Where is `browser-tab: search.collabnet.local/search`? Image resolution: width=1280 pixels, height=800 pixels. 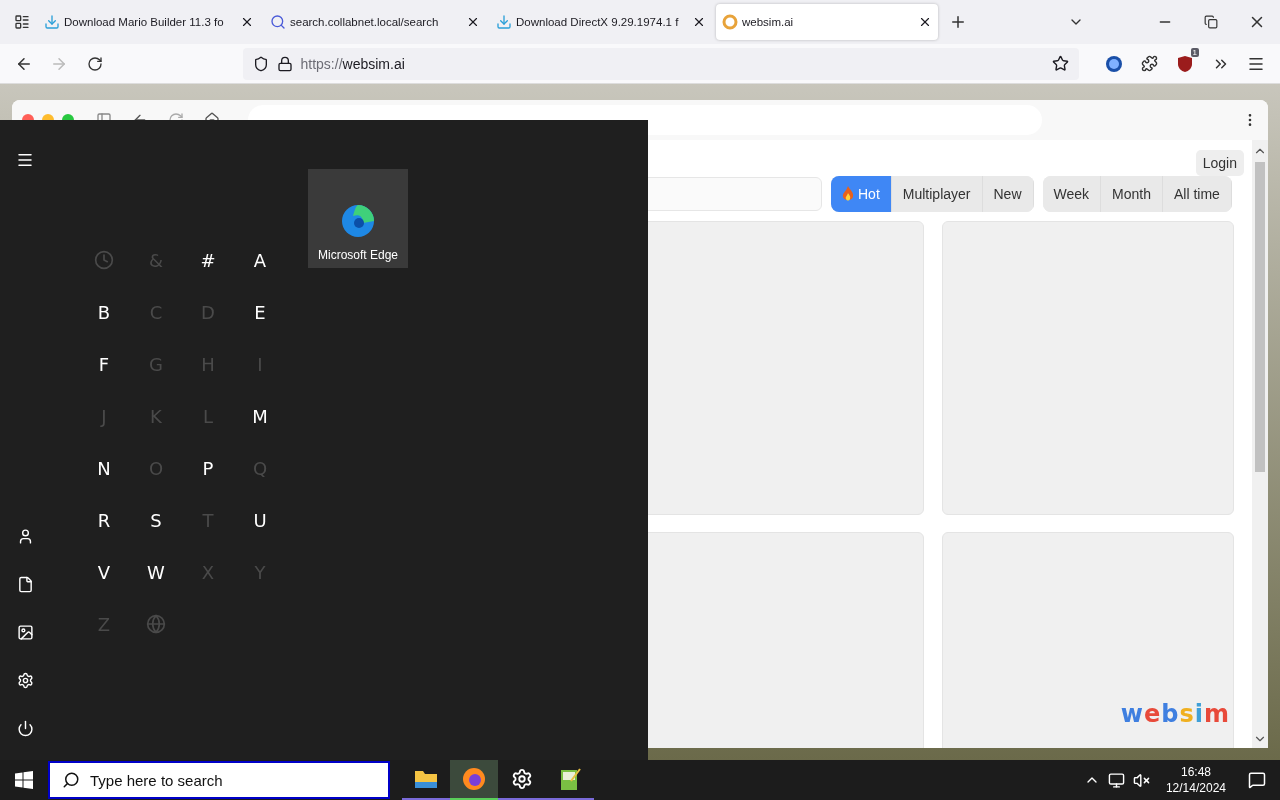 browser-tab: search.collabnet.local/search is located at coordinates (375, 22).